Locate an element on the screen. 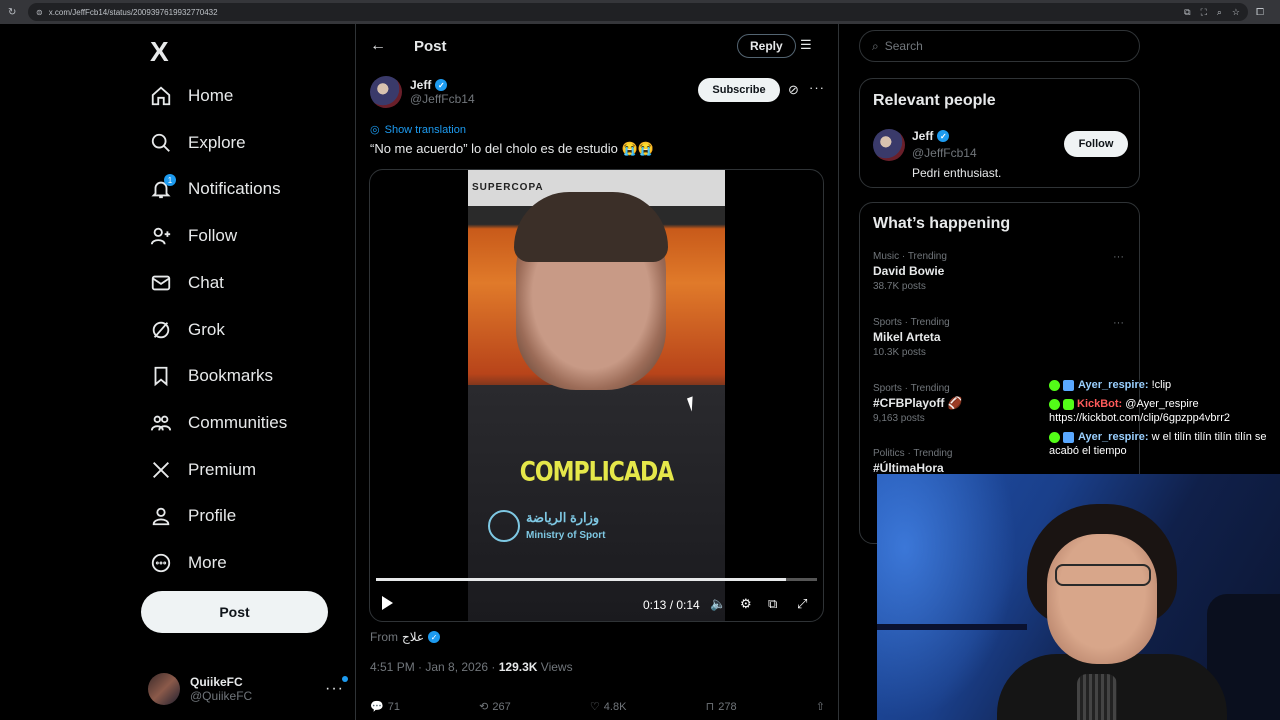  bookmark-icon: ⊓ is located at coordinates (710, 707).